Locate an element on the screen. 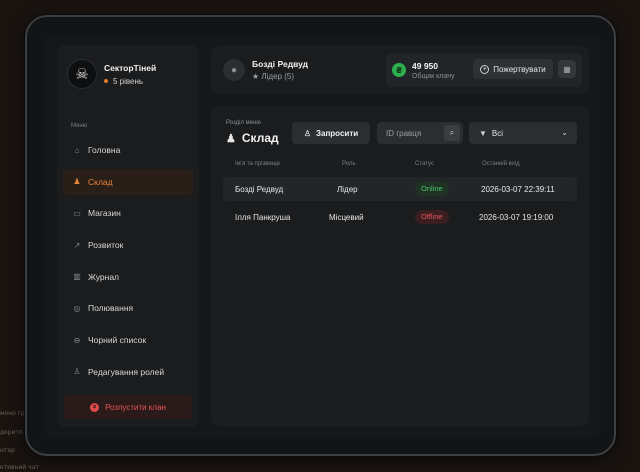 The height and width of the screenshot is (472, 640). sidebar-item-label: Склад is located at coordinates (100, 181).